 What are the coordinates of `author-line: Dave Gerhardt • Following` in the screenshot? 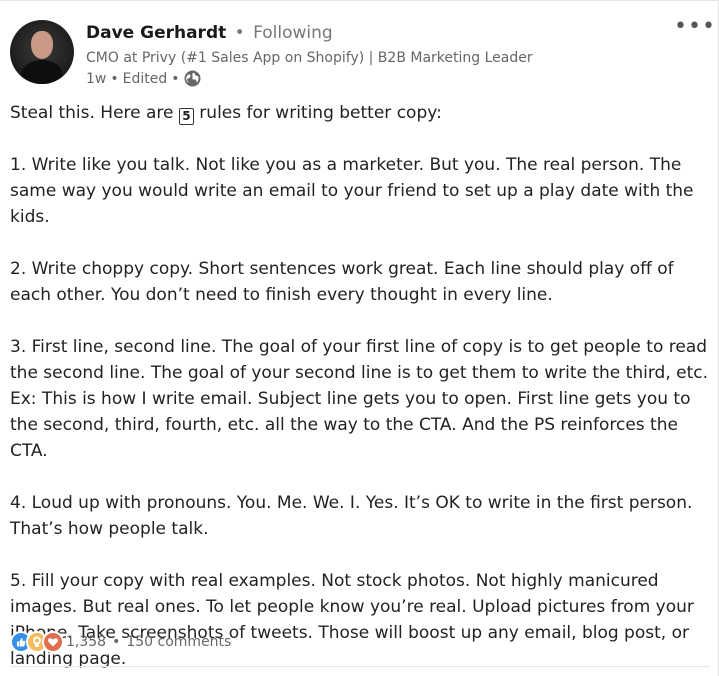 It's located at (209, 33).